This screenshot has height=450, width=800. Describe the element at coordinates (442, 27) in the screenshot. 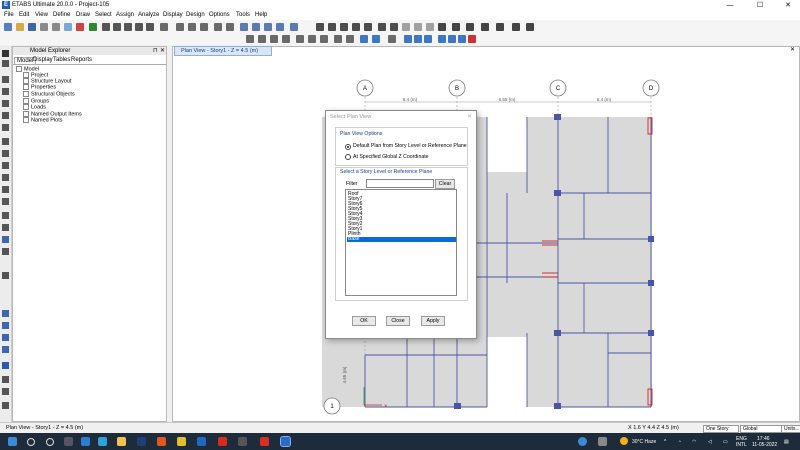

I see `text-icon` at that location.